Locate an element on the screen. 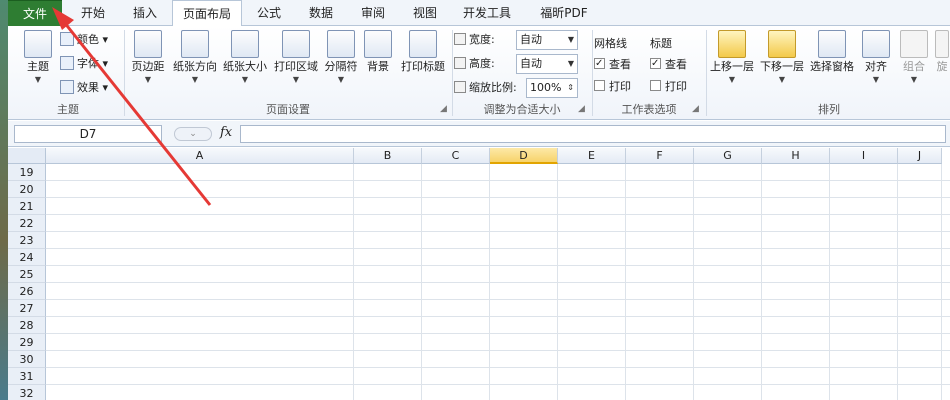  annotation-arrow is located at coordinates (132, 106).